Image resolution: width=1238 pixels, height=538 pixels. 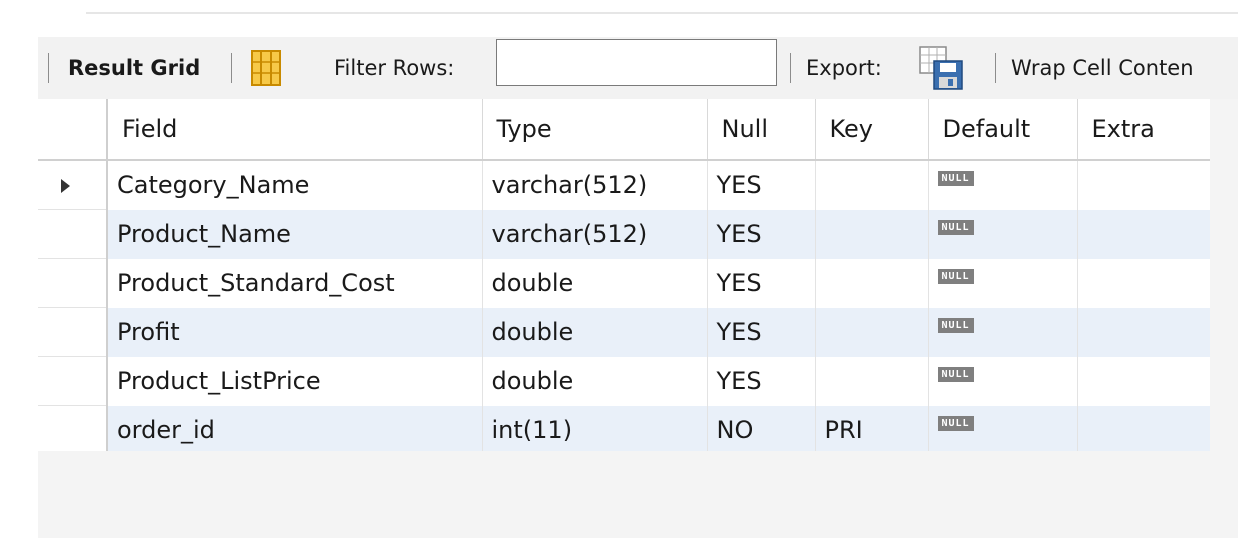 I want to click on column-header-default: Default, so click(x=1003, y=130).